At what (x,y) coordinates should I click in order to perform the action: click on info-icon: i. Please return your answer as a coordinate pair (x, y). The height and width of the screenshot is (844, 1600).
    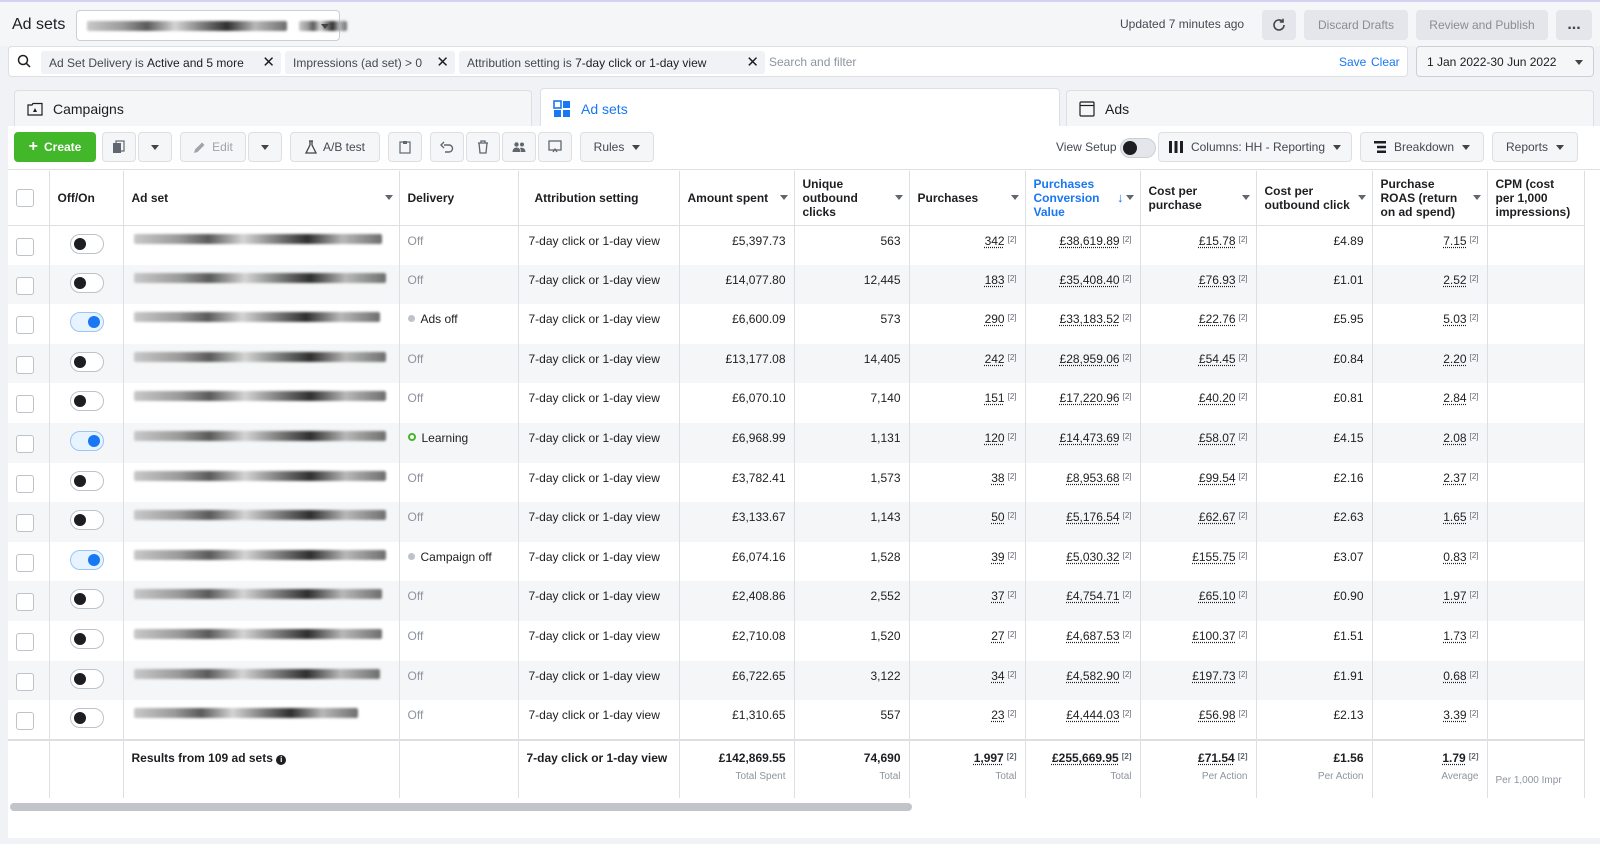
    Looking at the image, I should click on (281, 759).